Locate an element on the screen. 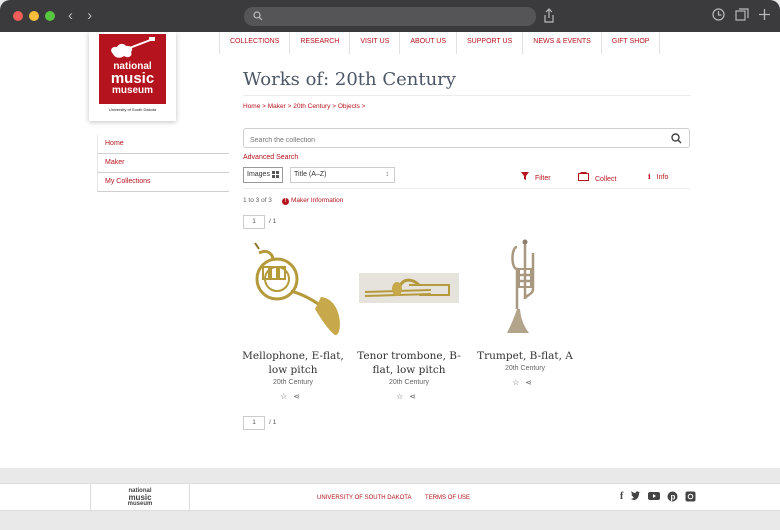 This screenshot has height=530, width=780. info-icon: i is located at coordinates (649, 176).